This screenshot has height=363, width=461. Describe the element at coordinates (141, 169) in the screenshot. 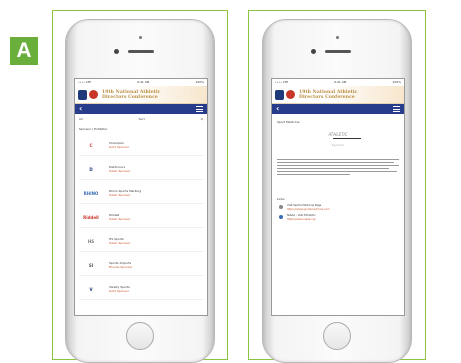

I see `sponsor-list-item: D Daktronics Silver Sponsor` at that location.